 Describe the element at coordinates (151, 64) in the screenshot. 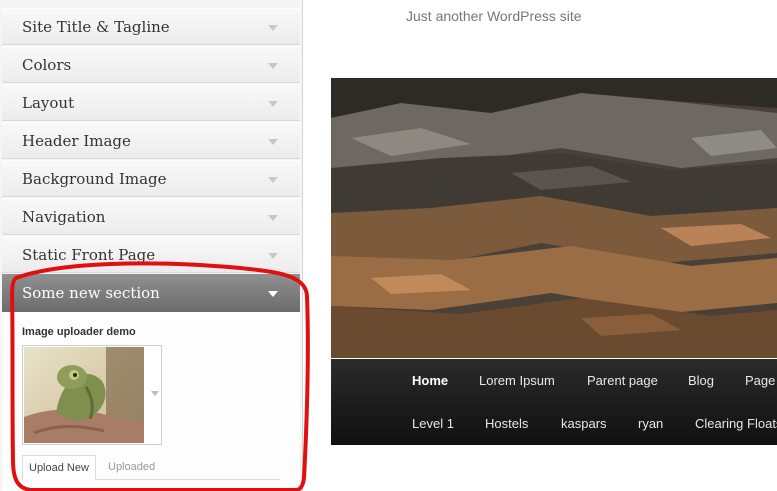

I see `section-colors: Colors` at that location.